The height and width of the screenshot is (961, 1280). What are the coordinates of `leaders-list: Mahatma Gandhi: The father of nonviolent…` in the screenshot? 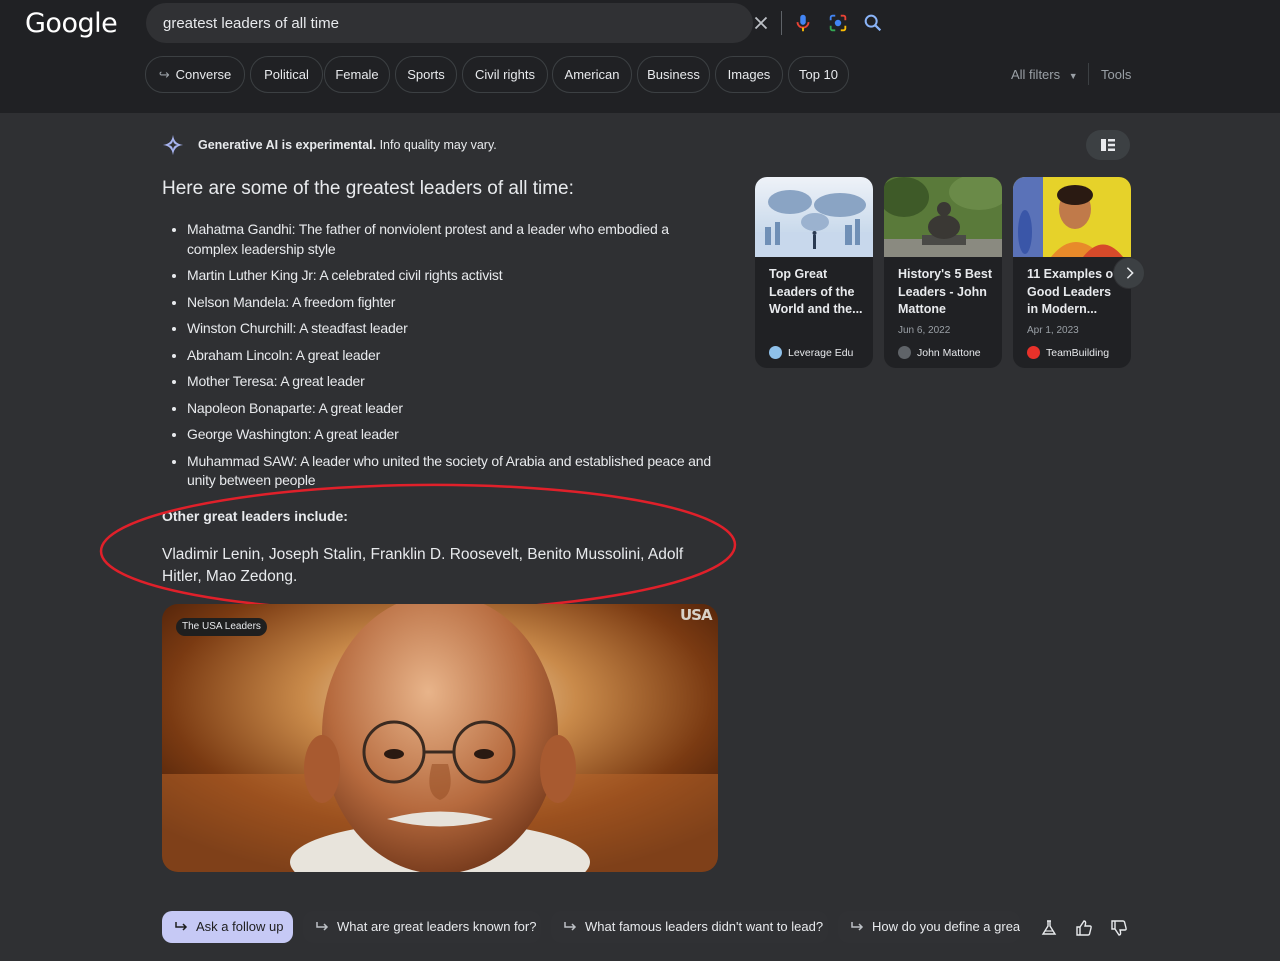 It's located at (442, 359).